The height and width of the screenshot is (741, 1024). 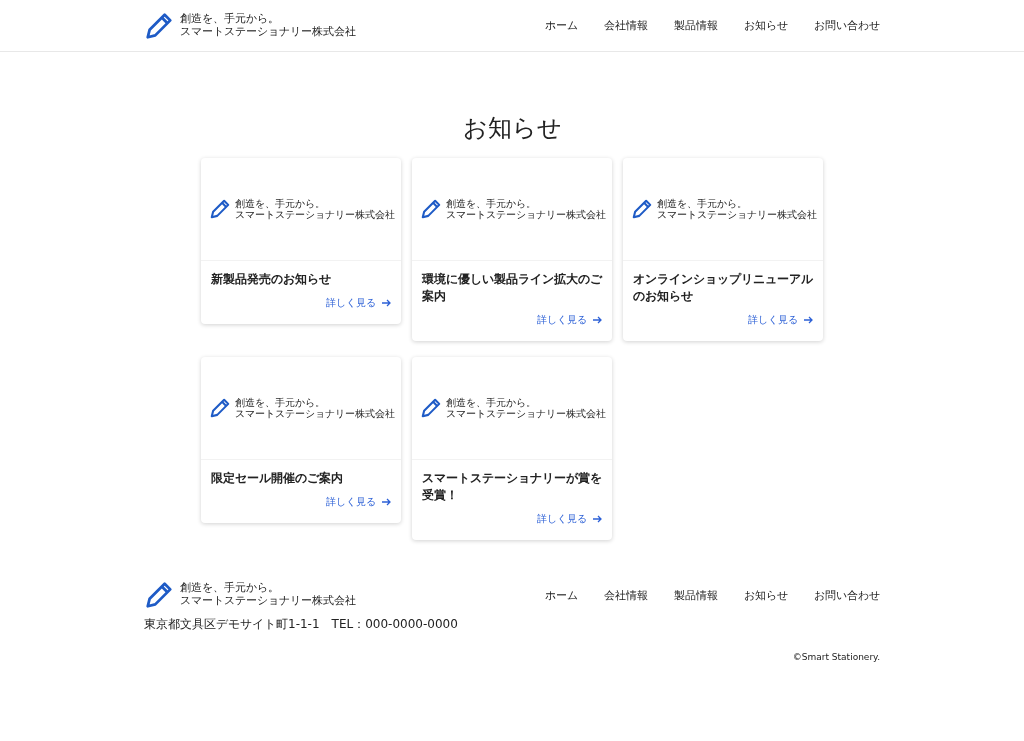 I want to click on card-title: 環境に優しい製品ライン拡大のご案内, so click(x=512, y=288).